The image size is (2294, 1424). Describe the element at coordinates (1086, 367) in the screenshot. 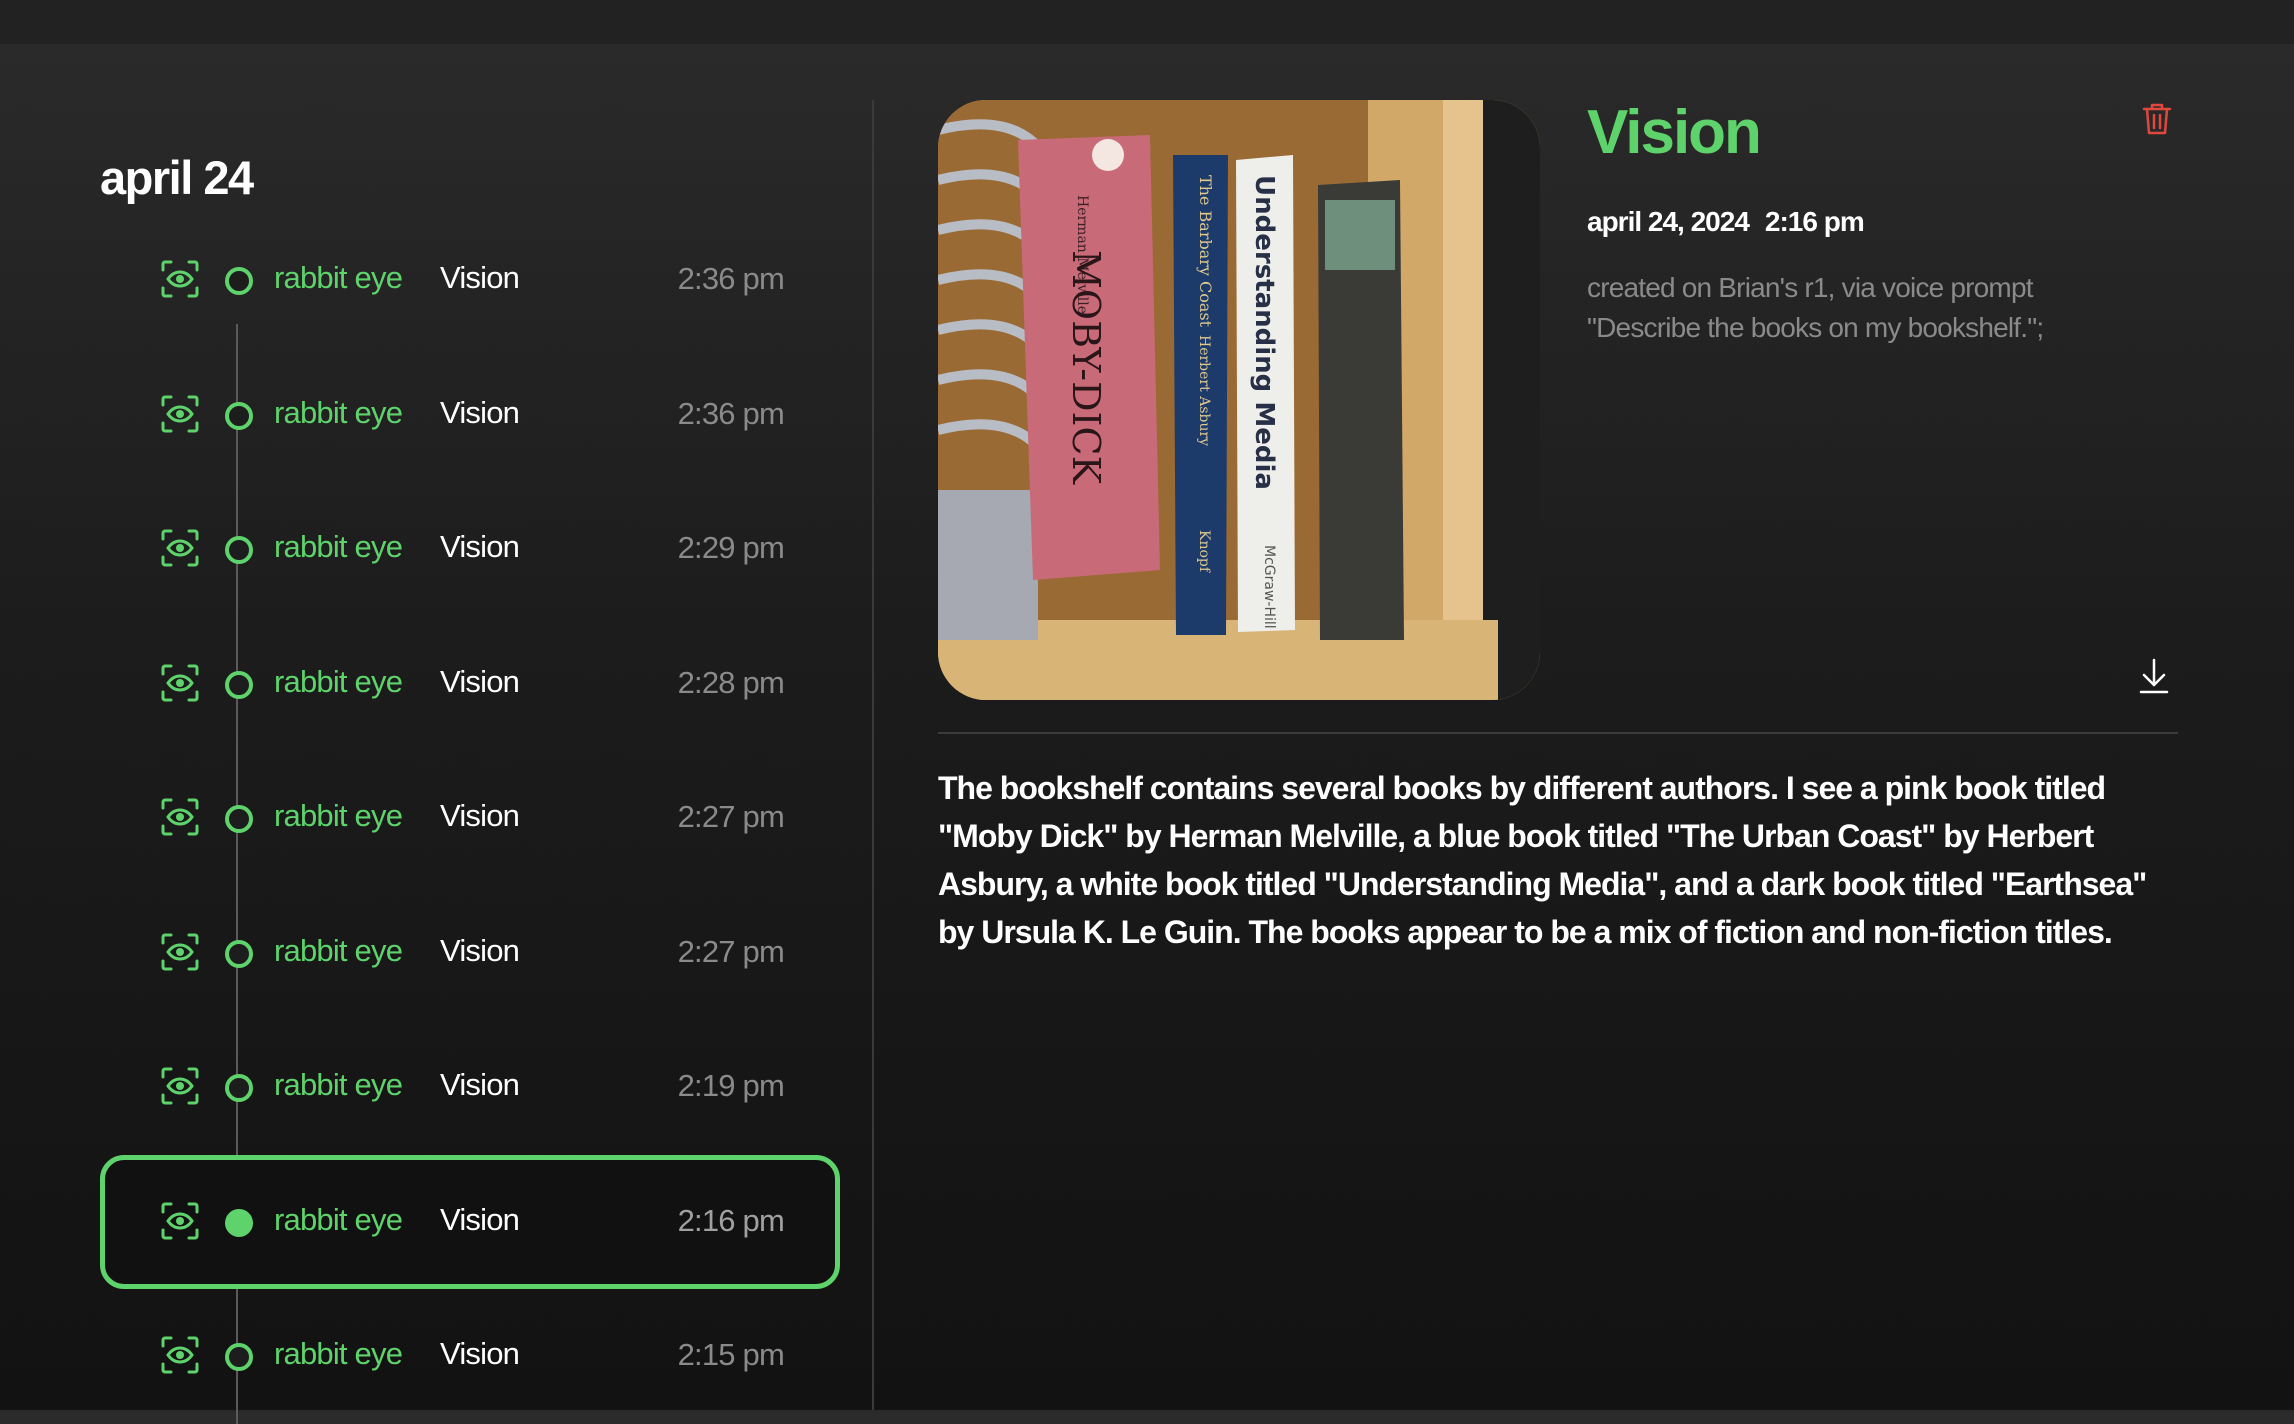

I see `book-1-title: MOBY-DICK` at that location.